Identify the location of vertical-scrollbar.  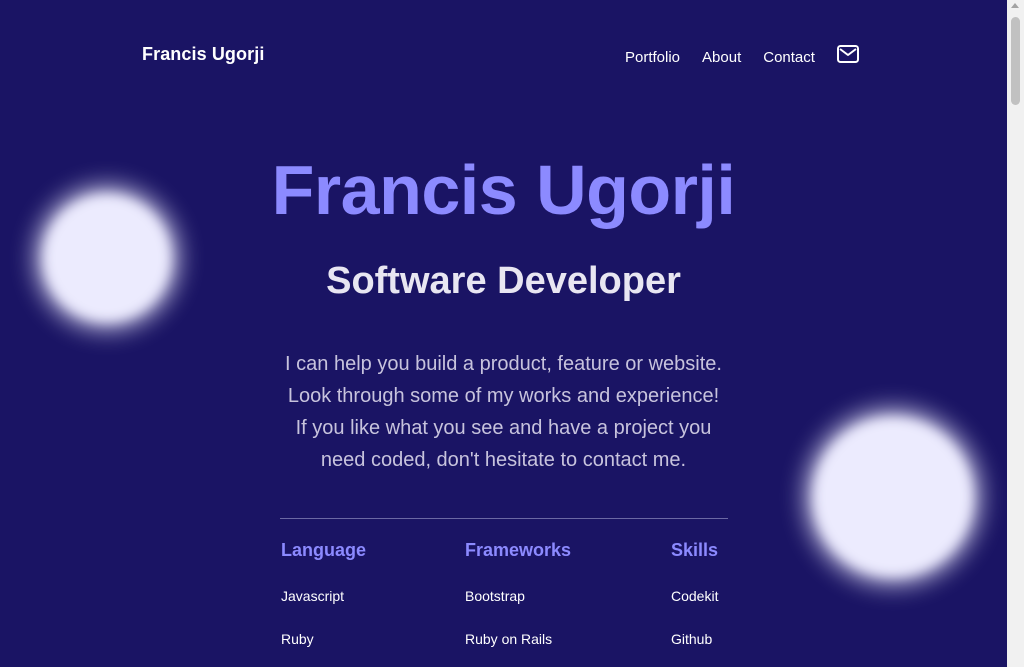
(1015, 333).